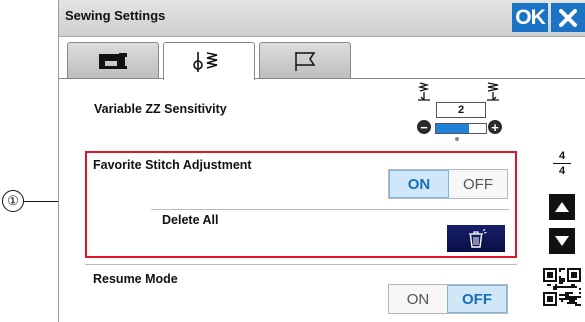 Image resolution: width=585 pixels, height=322 pixels. Describe the element at coordinates (477, 299) in the screenshot. I see `resume-mode-off-option: OFF` at that location.